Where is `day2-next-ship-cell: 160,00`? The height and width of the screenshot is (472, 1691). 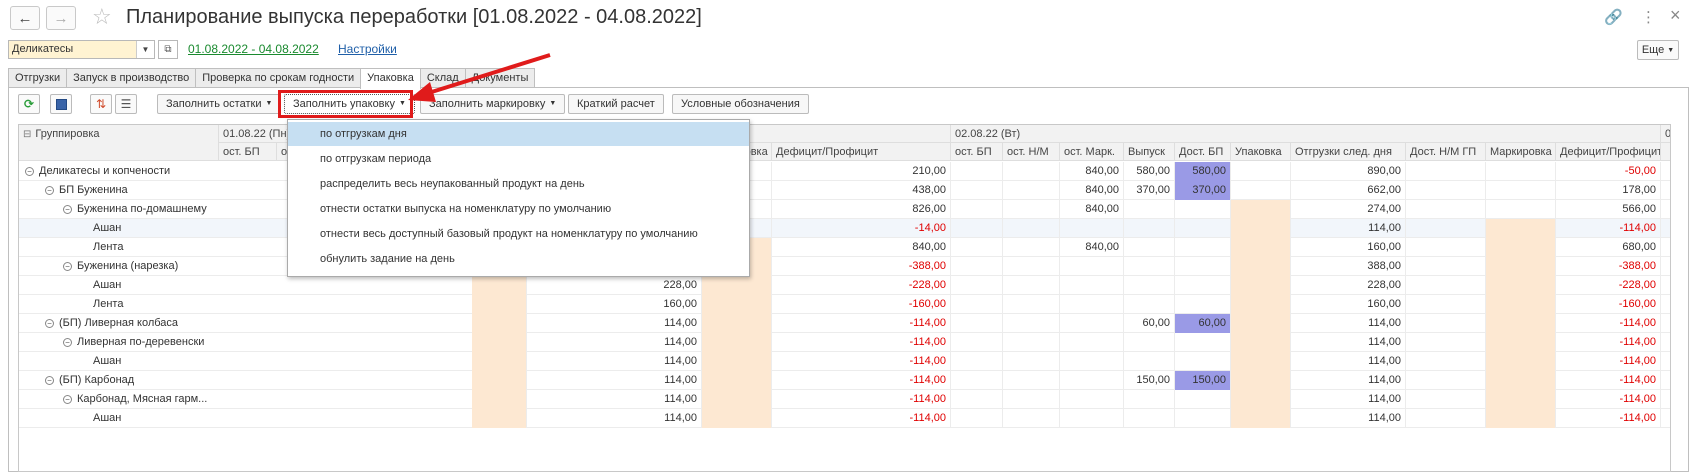 day2-next-ship-cell: 160,00 is located at coordinates (1348, 304).